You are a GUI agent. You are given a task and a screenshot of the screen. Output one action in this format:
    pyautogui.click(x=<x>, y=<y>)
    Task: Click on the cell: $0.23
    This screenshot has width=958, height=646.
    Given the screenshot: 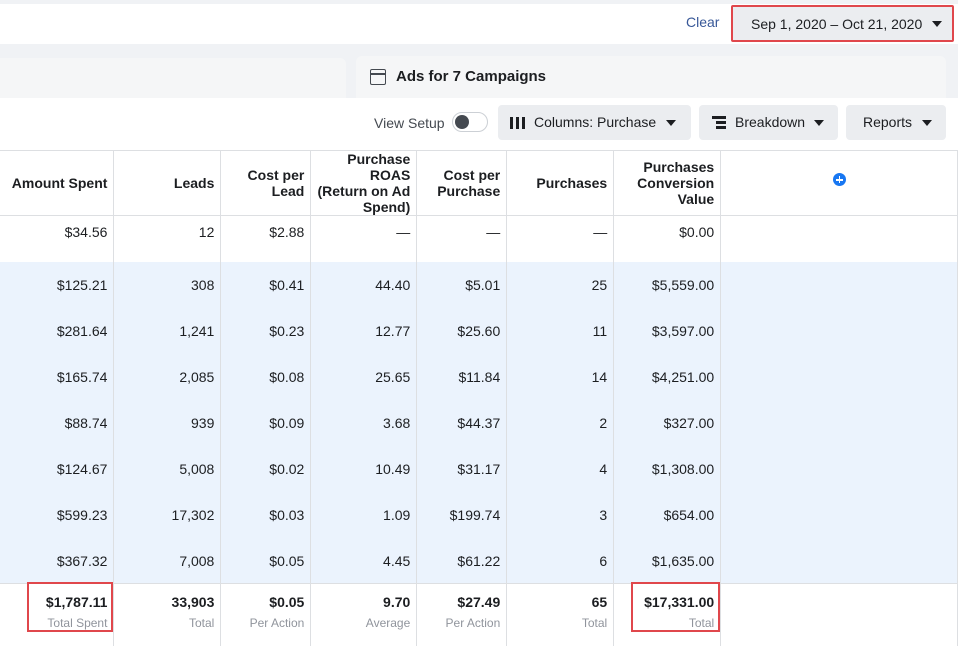 What is the action you would take?
    pyautogui.click(x=266, y=330)
    